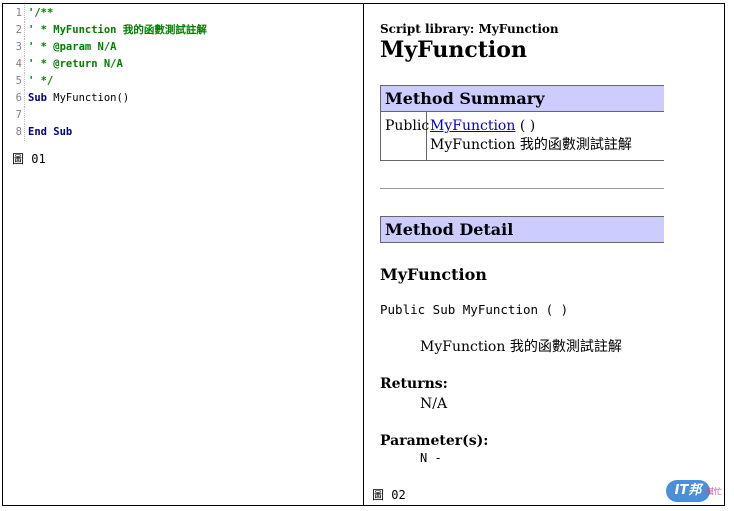 The width and height of the screenshot is (734, 511). Describe the element at coordinates (431, 458) in the screenshot. I see `parameters-value: N -` at that location.